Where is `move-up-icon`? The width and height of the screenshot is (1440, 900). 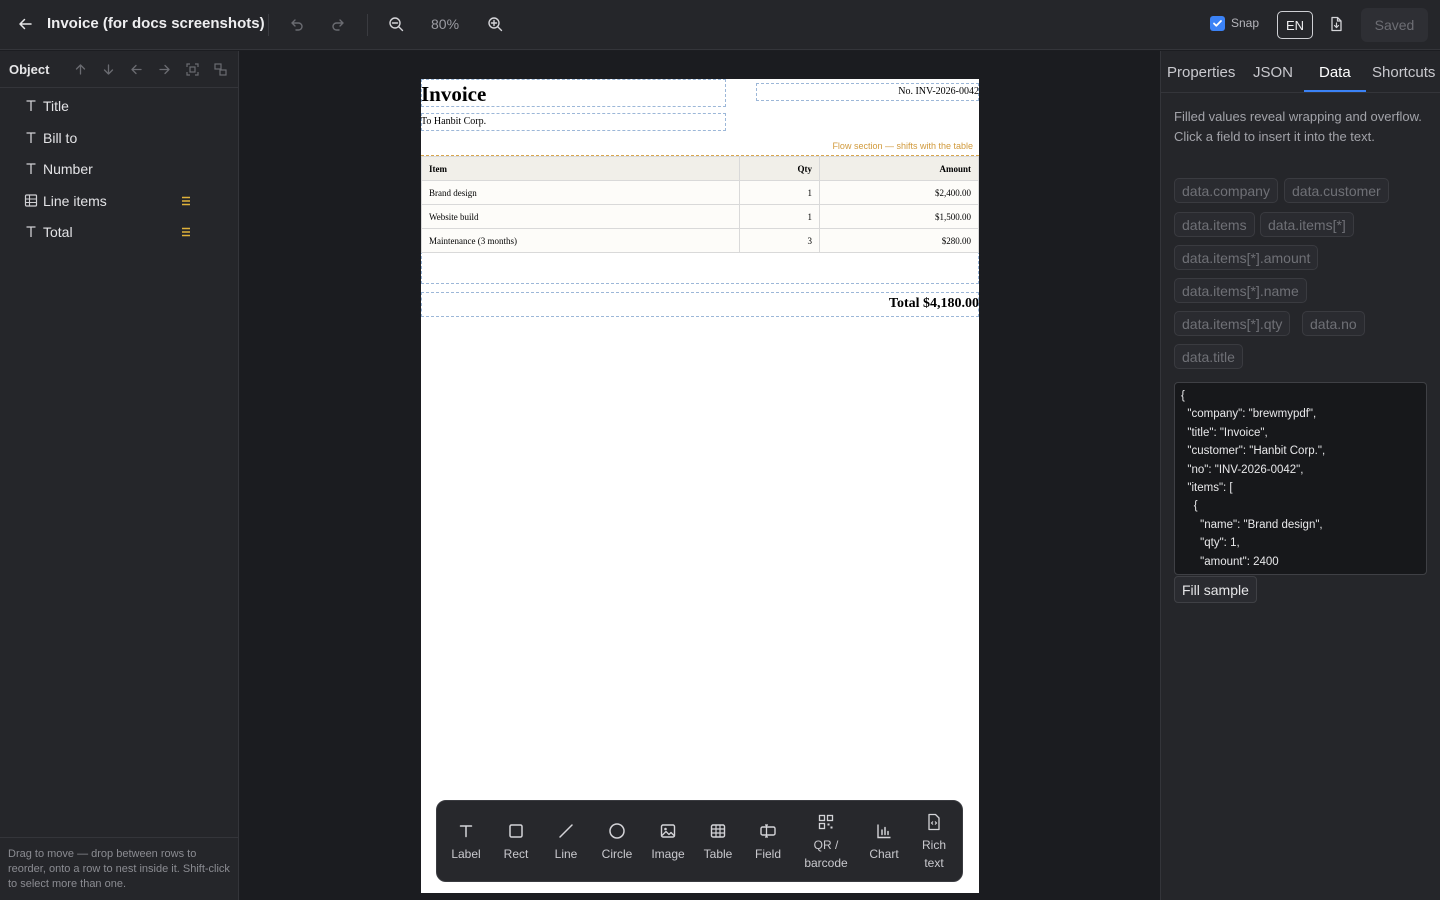 move-up-icon is located at coordinates (80, 69).